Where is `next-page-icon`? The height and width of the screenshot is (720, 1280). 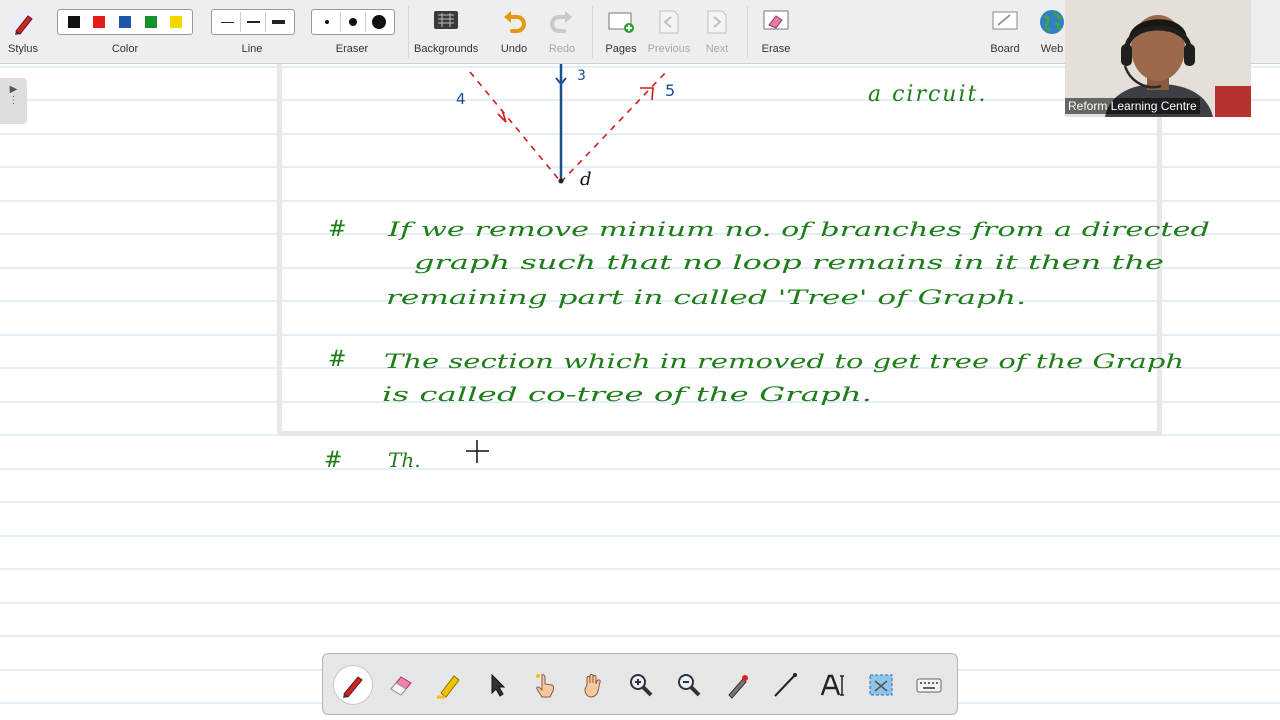
next-page-icon is located at coordinates (717, 22).